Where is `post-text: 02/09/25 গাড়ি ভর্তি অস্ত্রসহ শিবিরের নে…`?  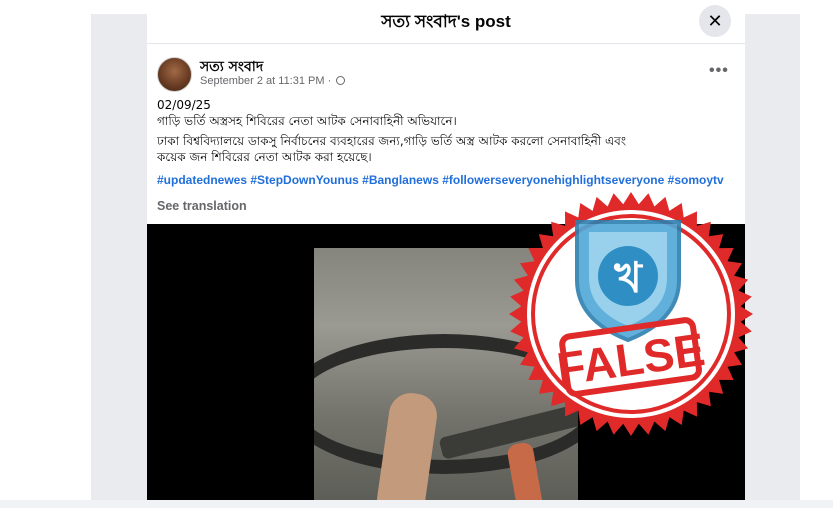
post-text: 02/09/25 গাড়ি ভর্তি অস্ত্রসহ শিবিরের নে… is located at coordinates (447, 131).